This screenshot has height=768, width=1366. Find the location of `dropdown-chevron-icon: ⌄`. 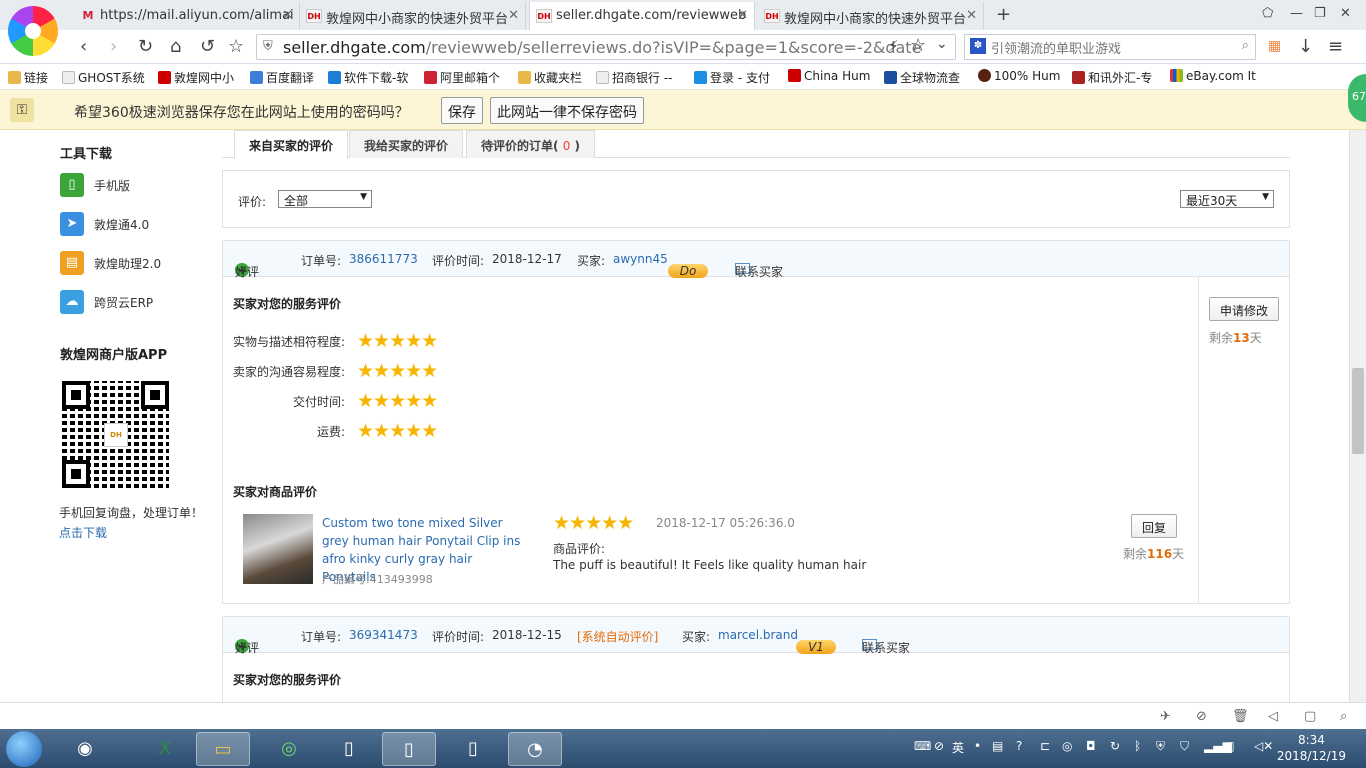

dropdown-chevron-icon: ⌄ is located at coordinates (942, 44).